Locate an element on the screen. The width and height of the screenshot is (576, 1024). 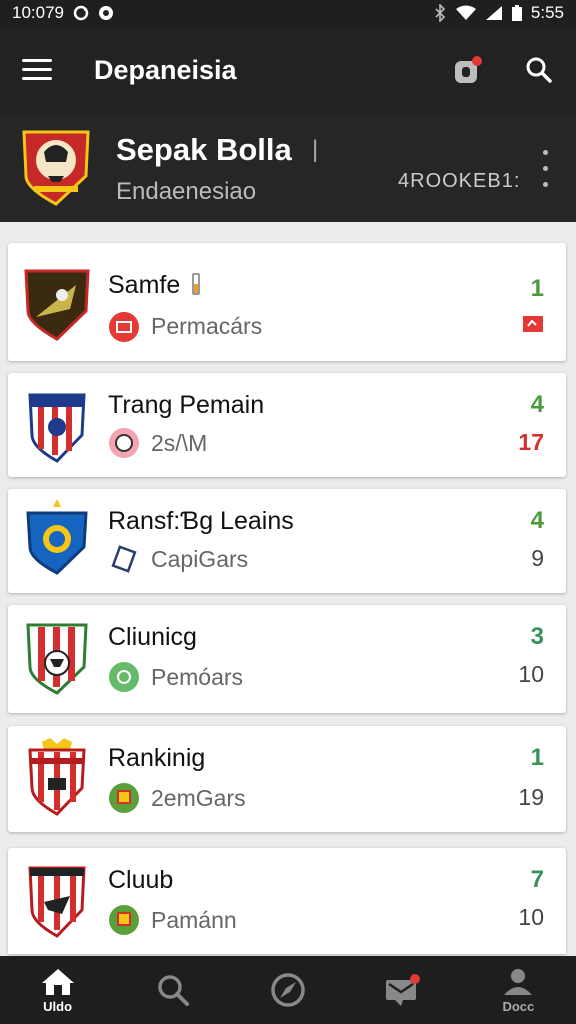
tag-icon is located at coordinates (196, 284).